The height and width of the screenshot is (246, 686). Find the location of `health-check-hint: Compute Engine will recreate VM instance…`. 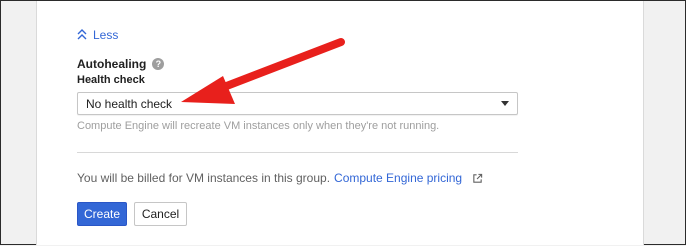

health-check-hint: Compute Engine will recreate VM instance… is located at coordinates (258, 126).